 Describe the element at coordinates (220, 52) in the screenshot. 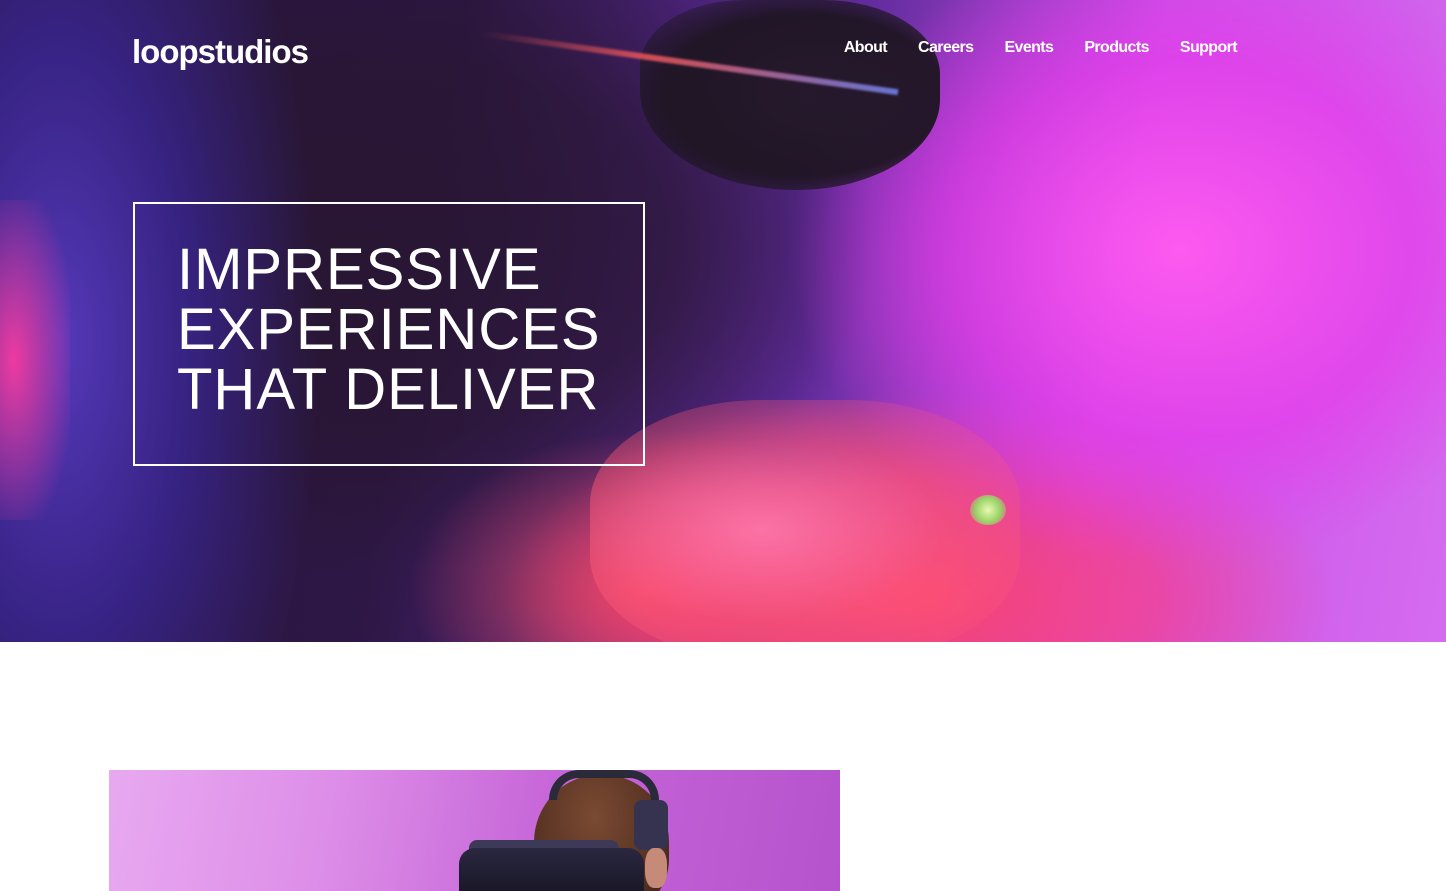

I see `site-logo: loopstudios` at that location.